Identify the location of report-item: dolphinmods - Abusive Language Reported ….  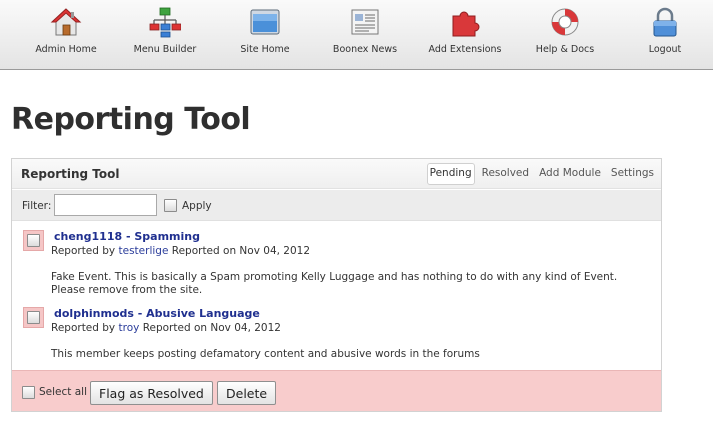
(336, 332).